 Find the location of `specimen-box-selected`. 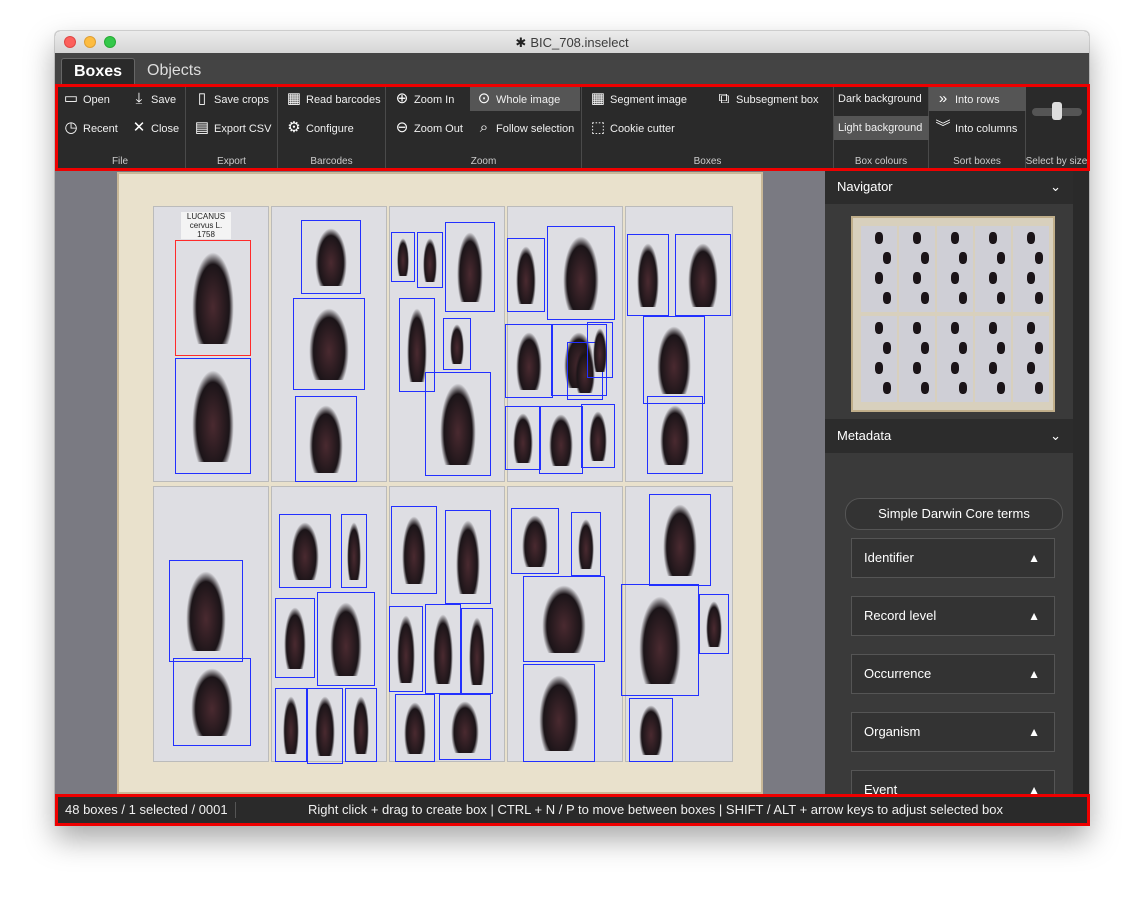

specimen-box-selected is located at coordinates (213, 298).